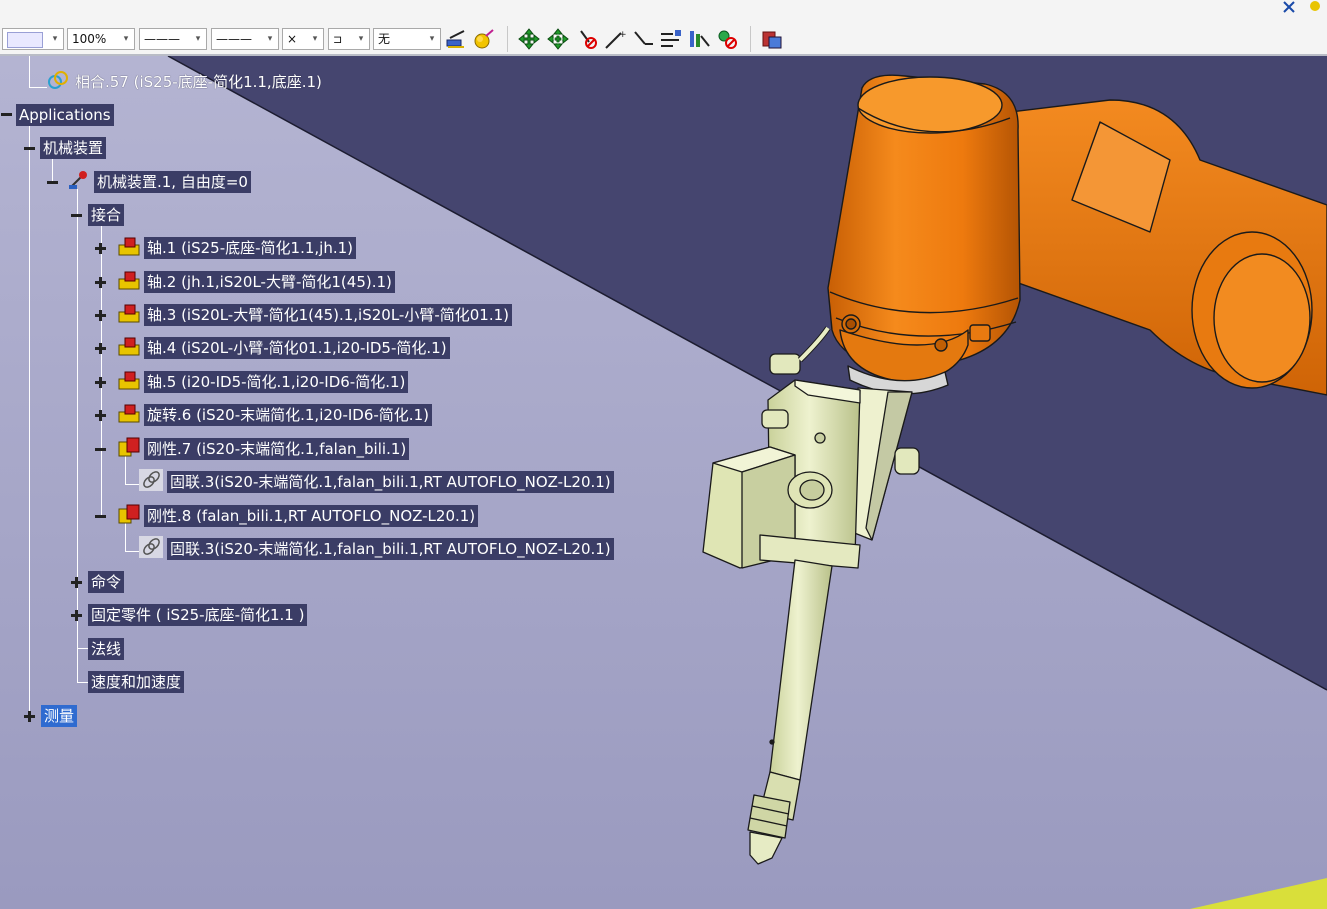 This screenshot has width=1327, height=909. I want to click on tree-item-fixed-part: 固定零件 ( iS25-底座-简化1.1 ), so click(211, 614).